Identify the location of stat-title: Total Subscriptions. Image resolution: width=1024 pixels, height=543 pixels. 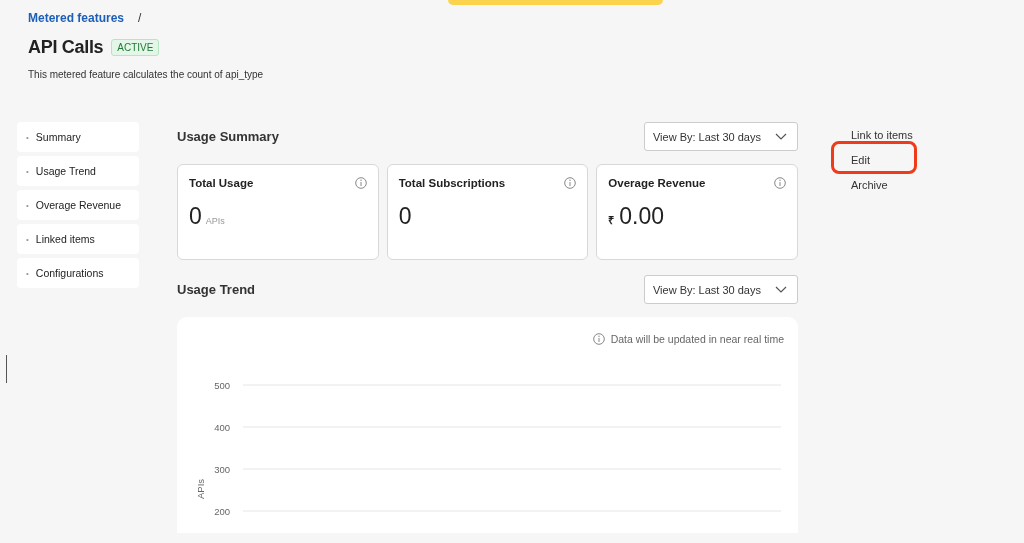
(452, 183).